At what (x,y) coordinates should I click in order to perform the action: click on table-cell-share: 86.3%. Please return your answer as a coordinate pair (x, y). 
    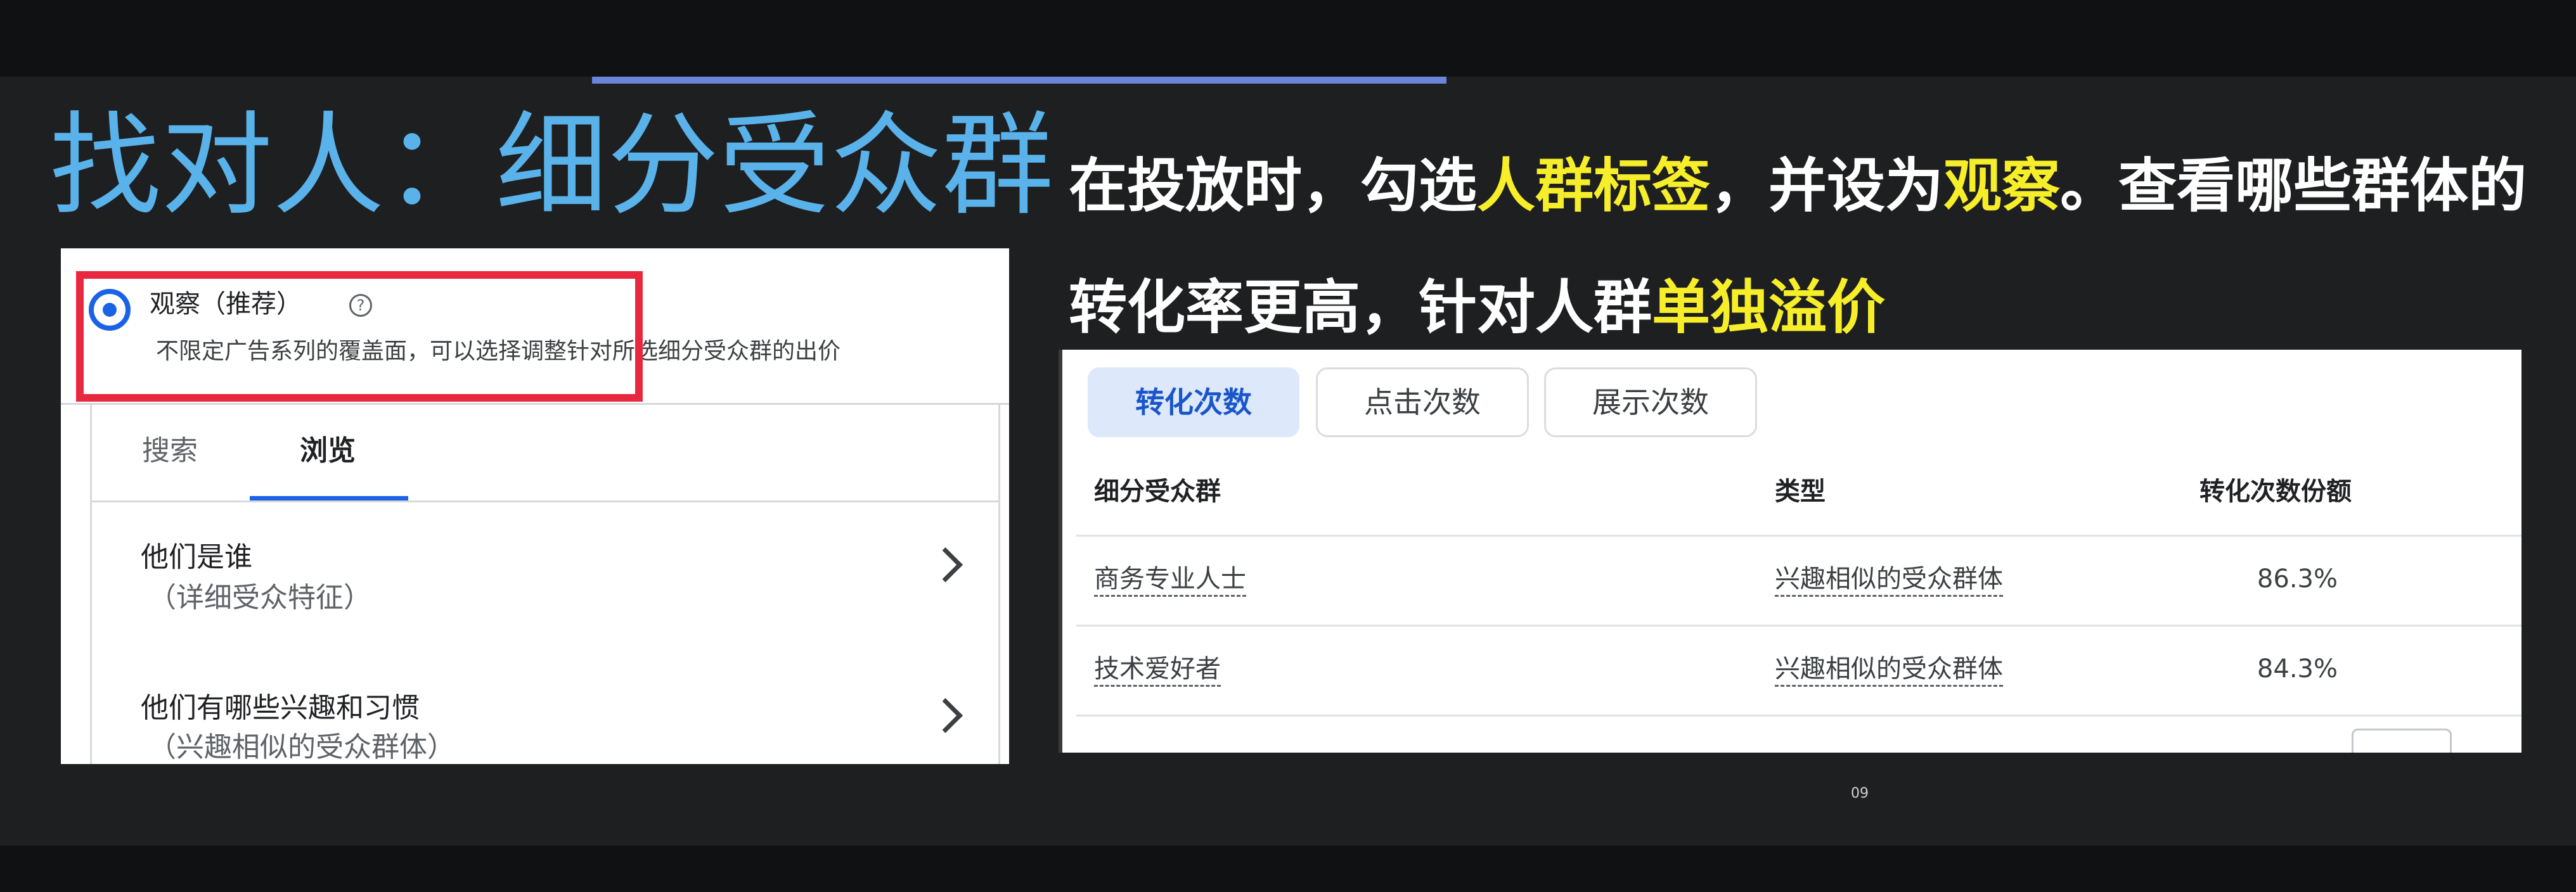
    Looking at the image, I should click on (2297, 579).